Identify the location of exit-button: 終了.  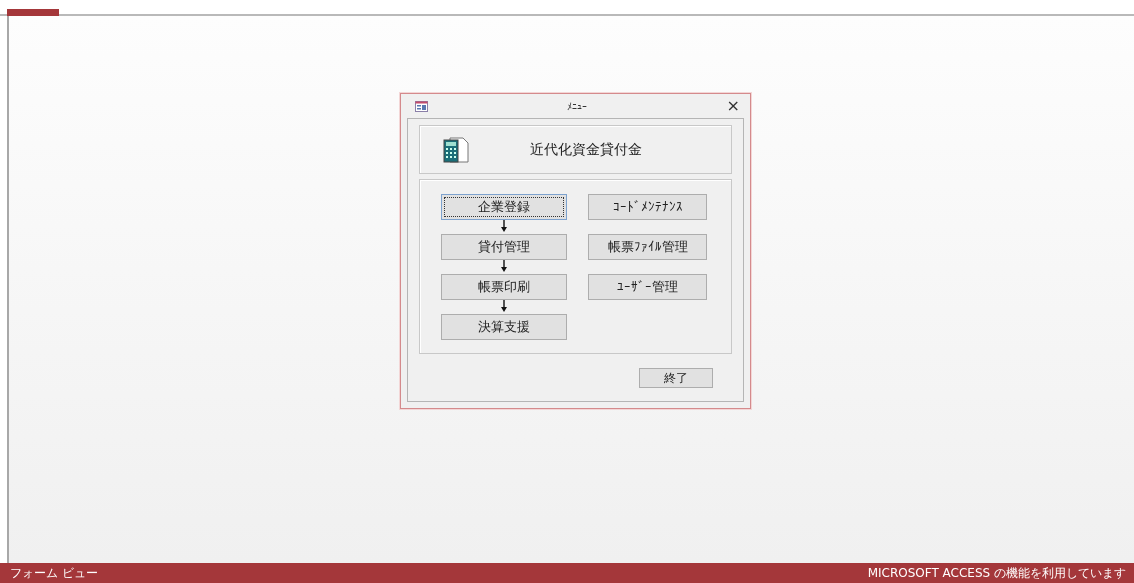
(676, 378).